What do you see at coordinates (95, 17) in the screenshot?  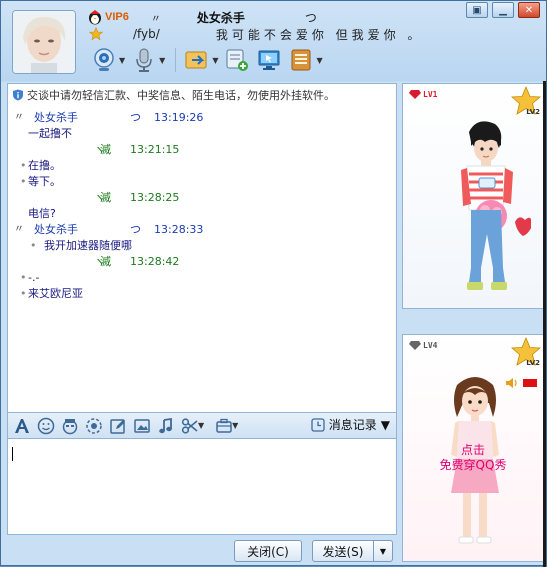 I see `vip-penguin-icon` at bounding box center [95, 17].